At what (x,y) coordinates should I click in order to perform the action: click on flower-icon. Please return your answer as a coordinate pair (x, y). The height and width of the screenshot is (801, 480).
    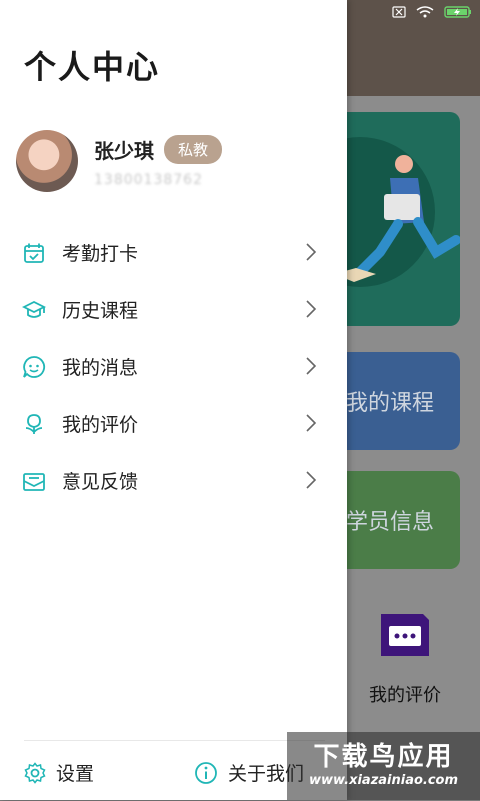
    Looking at the image, I should click on (34, 424).